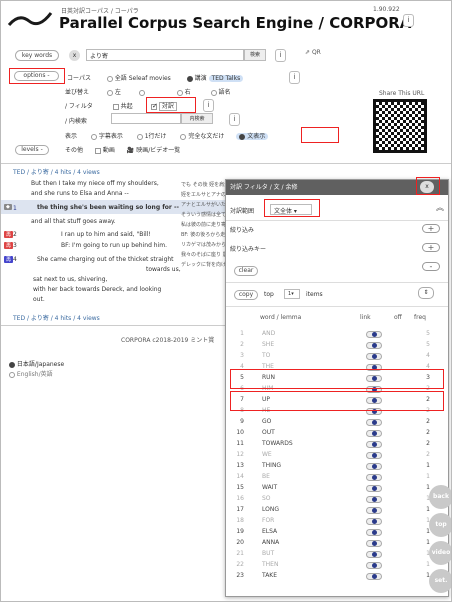 The height and width of the screenshot is (602, 452). Describe the element at coordinates (153, 150) in the screenshot. I see `other-movie-list: 🎥 映画/ビデオ一覧` at that location.